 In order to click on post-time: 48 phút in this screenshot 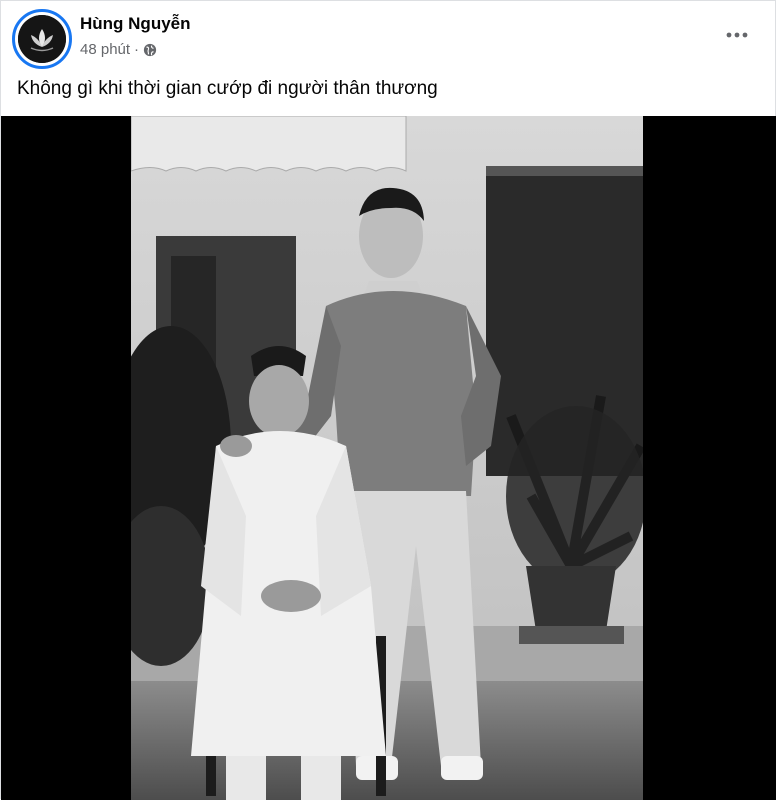, I will do `click(105, 49)`.